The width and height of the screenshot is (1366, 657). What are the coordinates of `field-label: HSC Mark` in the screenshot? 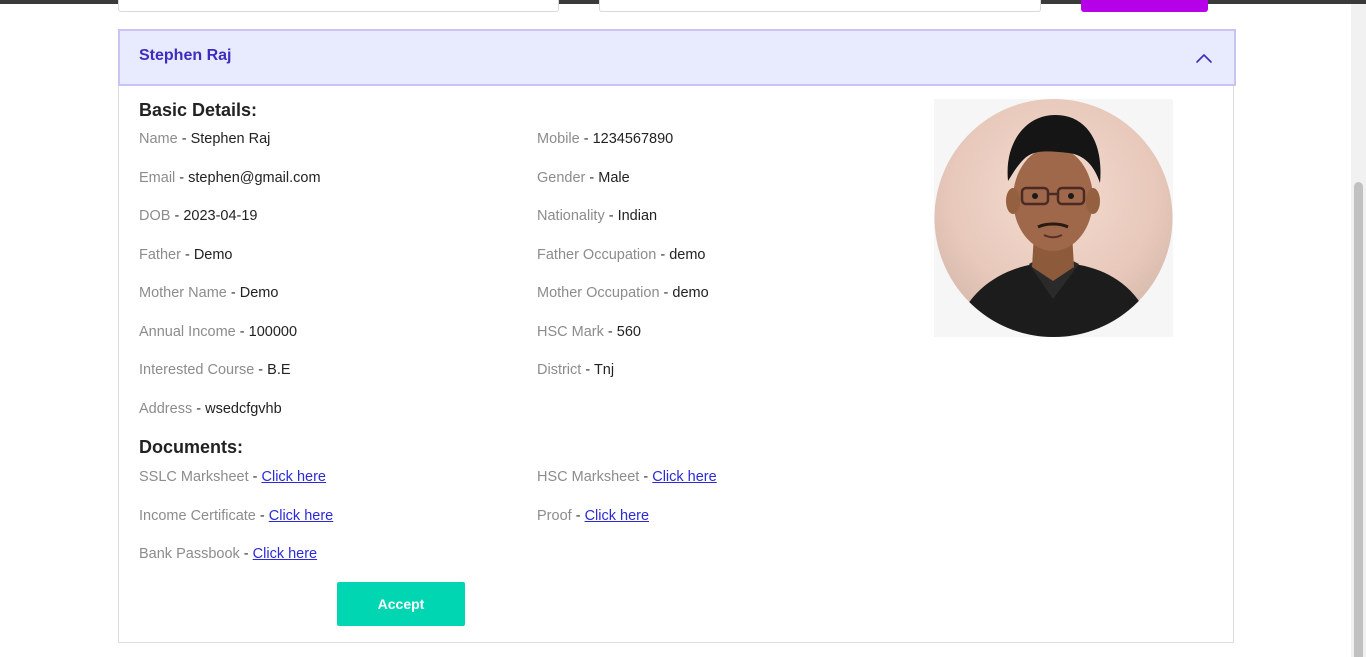 It's located at (570, 332).